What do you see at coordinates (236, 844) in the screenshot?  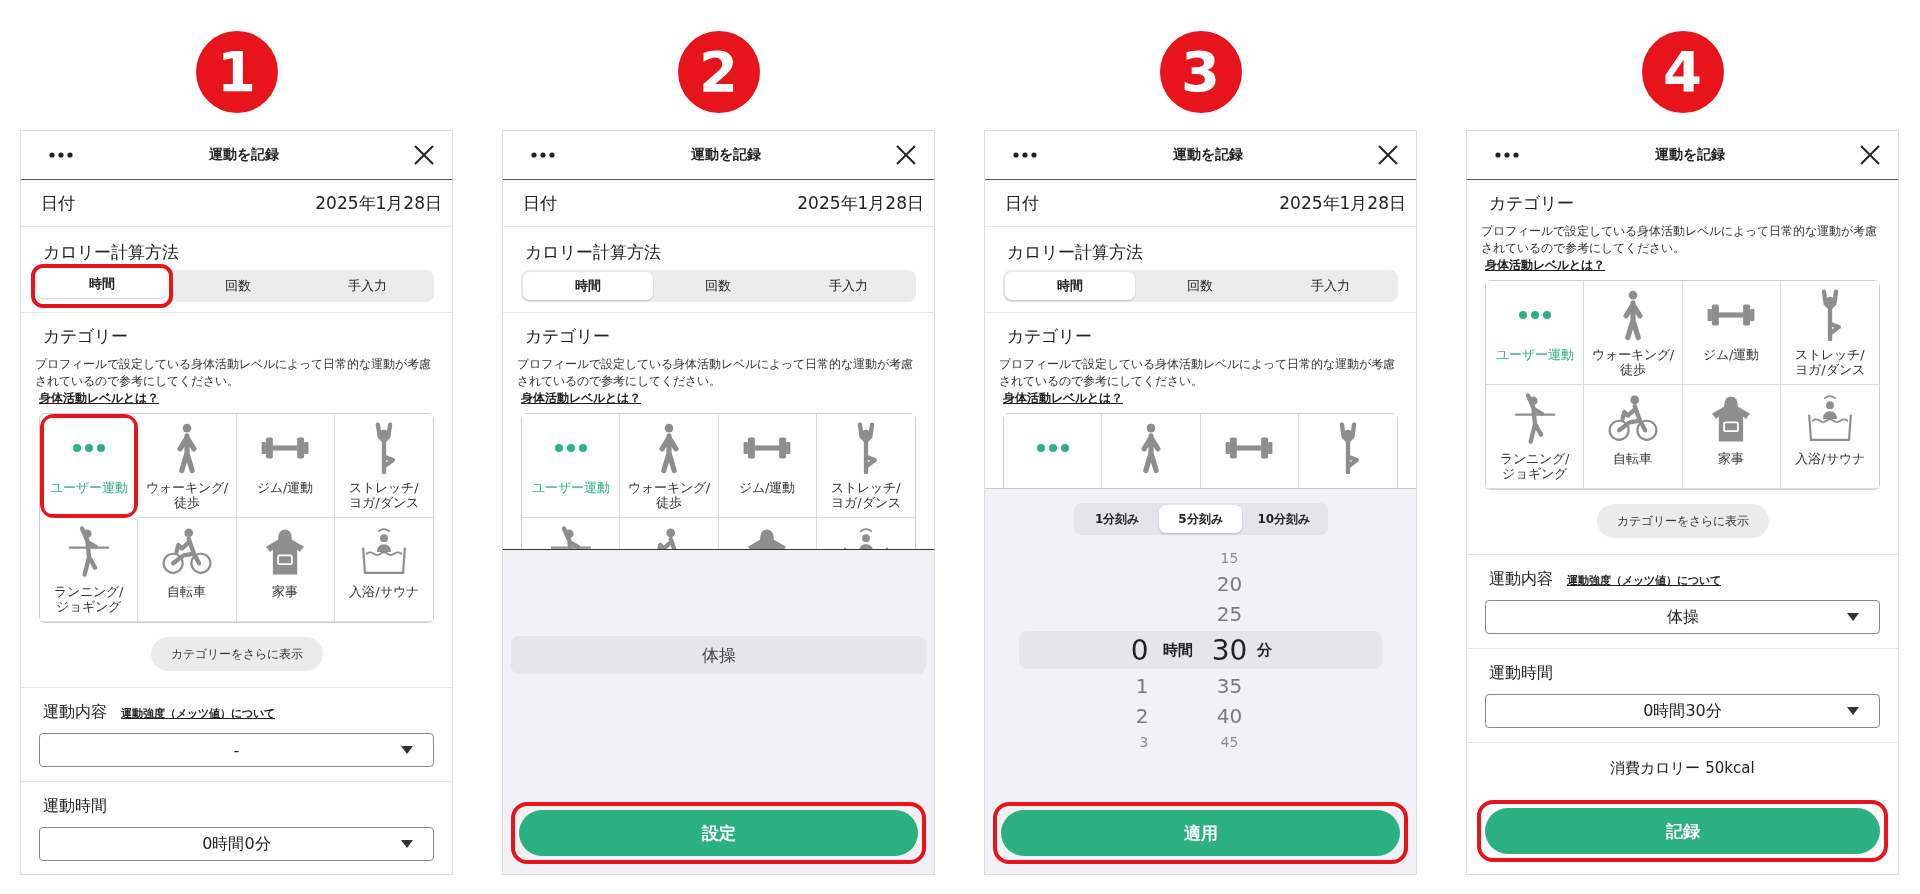 I see `dropdown: 0時間0分` at bounding box center [236, 844].